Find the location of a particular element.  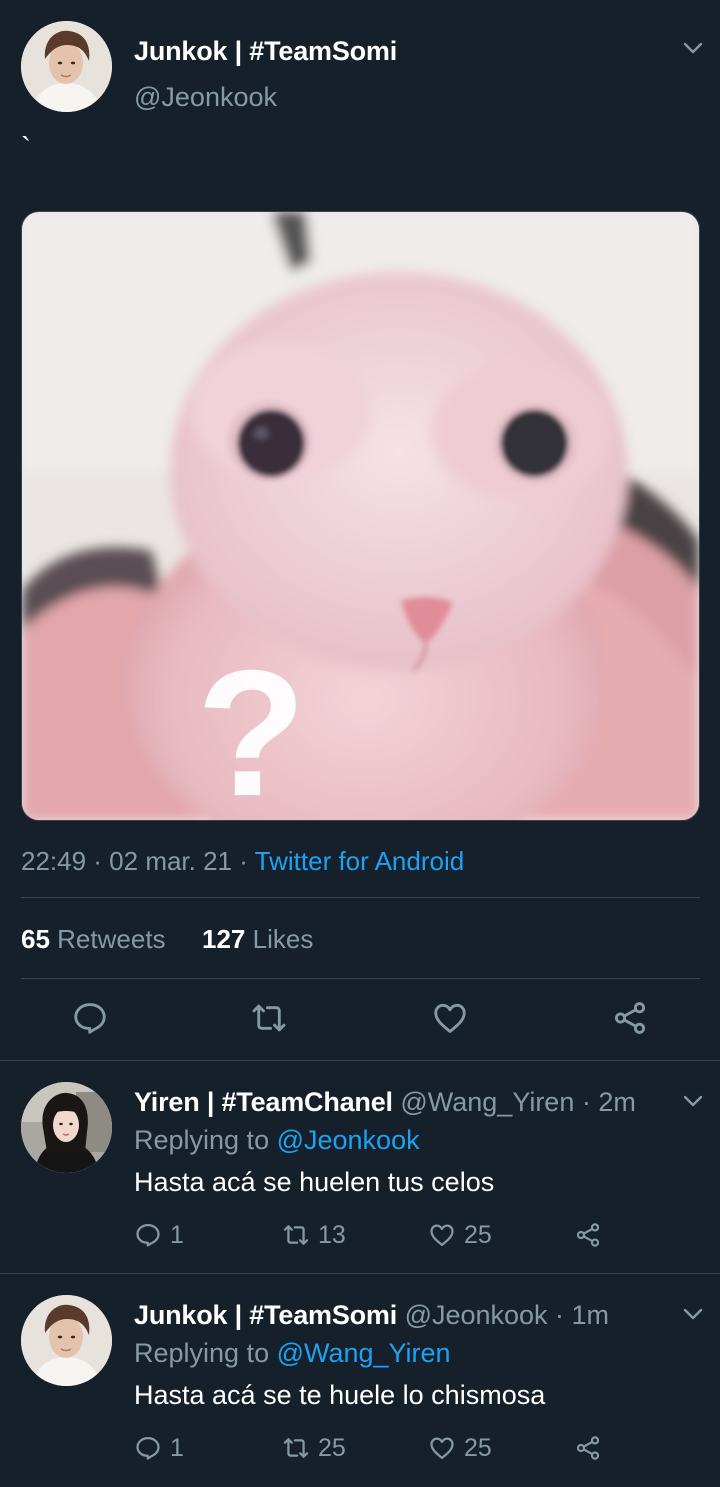

reply-header: Yiren | #TeamChanel @Wang_Yiren · 2m is located at coordinates (385, 1102).